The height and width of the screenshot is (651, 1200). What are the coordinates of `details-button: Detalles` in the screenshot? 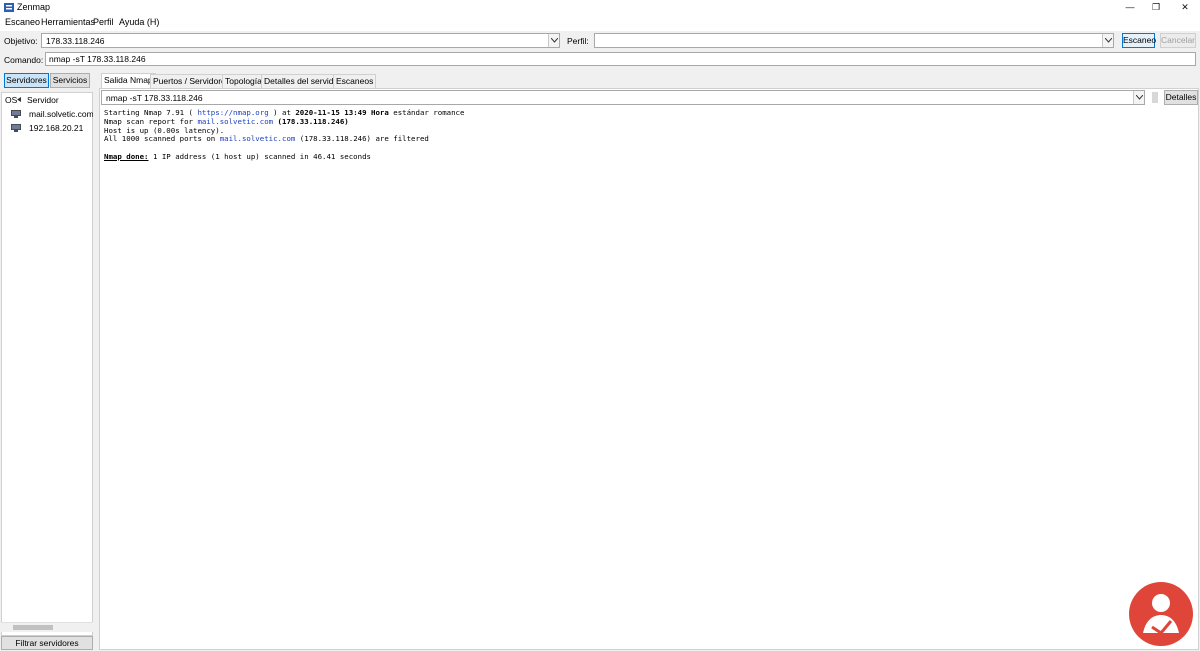 It's located at (1181, 97).